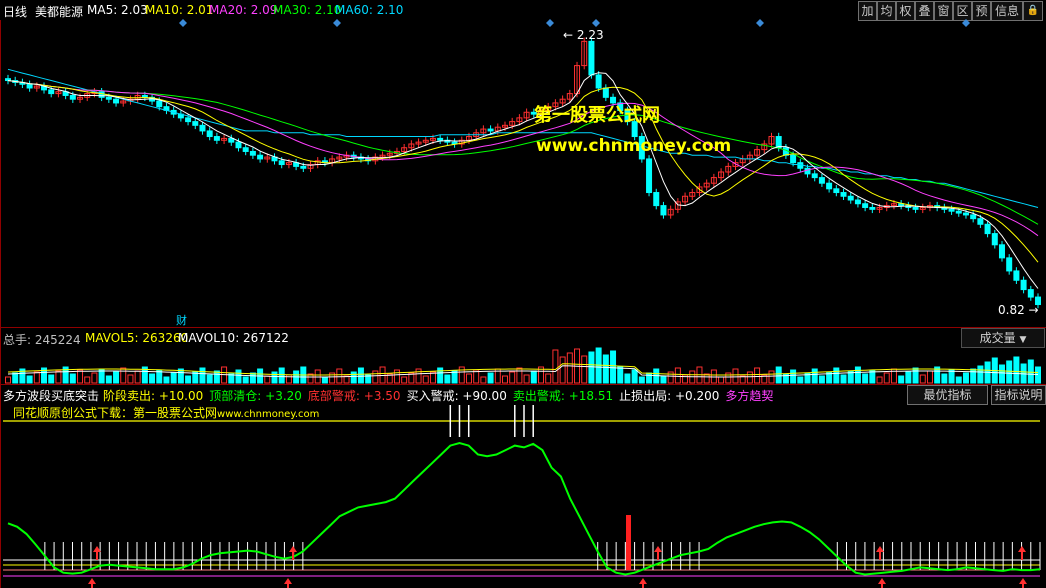 The image size is (1046, 588). Describe the element at coordinates (634, 146) in the screenshot. I see `watermark-url: www.chnmoney.com` at that location.